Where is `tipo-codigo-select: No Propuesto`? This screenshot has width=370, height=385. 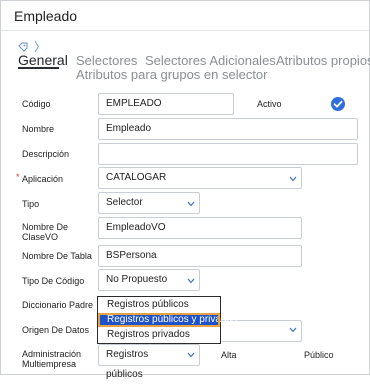 tipo-codigo-select: No Propuesto is located at coordinates (149, 280).